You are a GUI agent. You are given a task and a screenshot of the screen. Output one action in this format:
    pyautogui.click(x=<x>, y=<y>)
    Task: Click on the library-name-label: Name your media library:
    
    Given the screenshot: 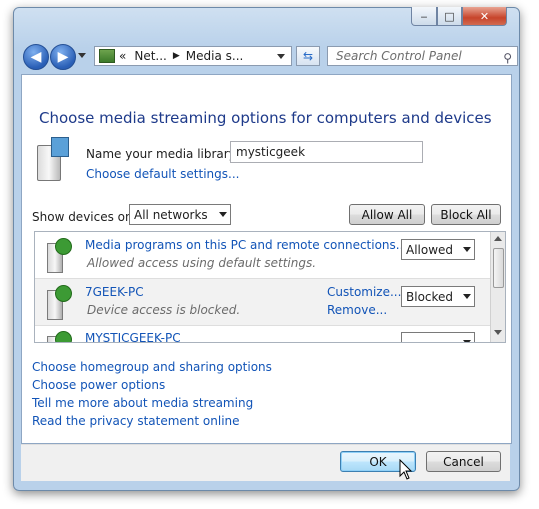 What is the action you would take?
    pyautogui.click(x=162, y=154)
    